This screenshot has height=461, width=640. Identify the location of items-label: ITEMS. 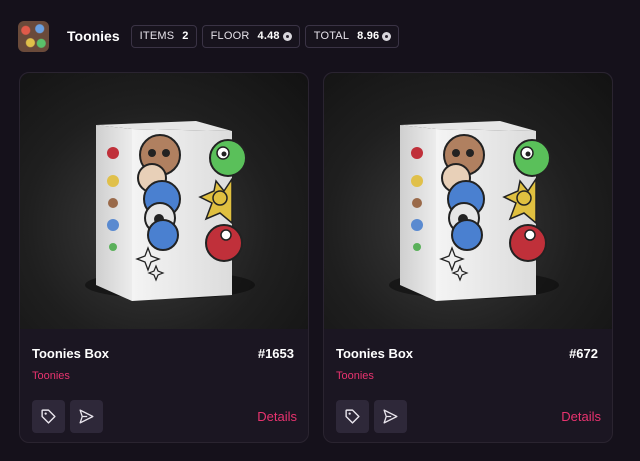
(157, 36).